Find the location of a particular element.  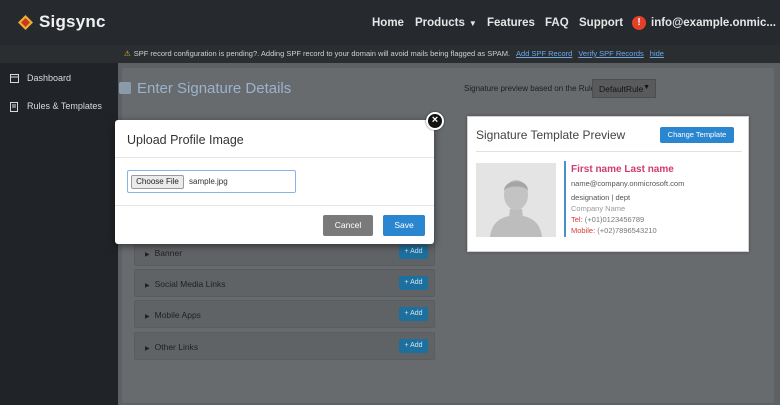

signature-name: First name Last name is located at coordinates (622, 169).